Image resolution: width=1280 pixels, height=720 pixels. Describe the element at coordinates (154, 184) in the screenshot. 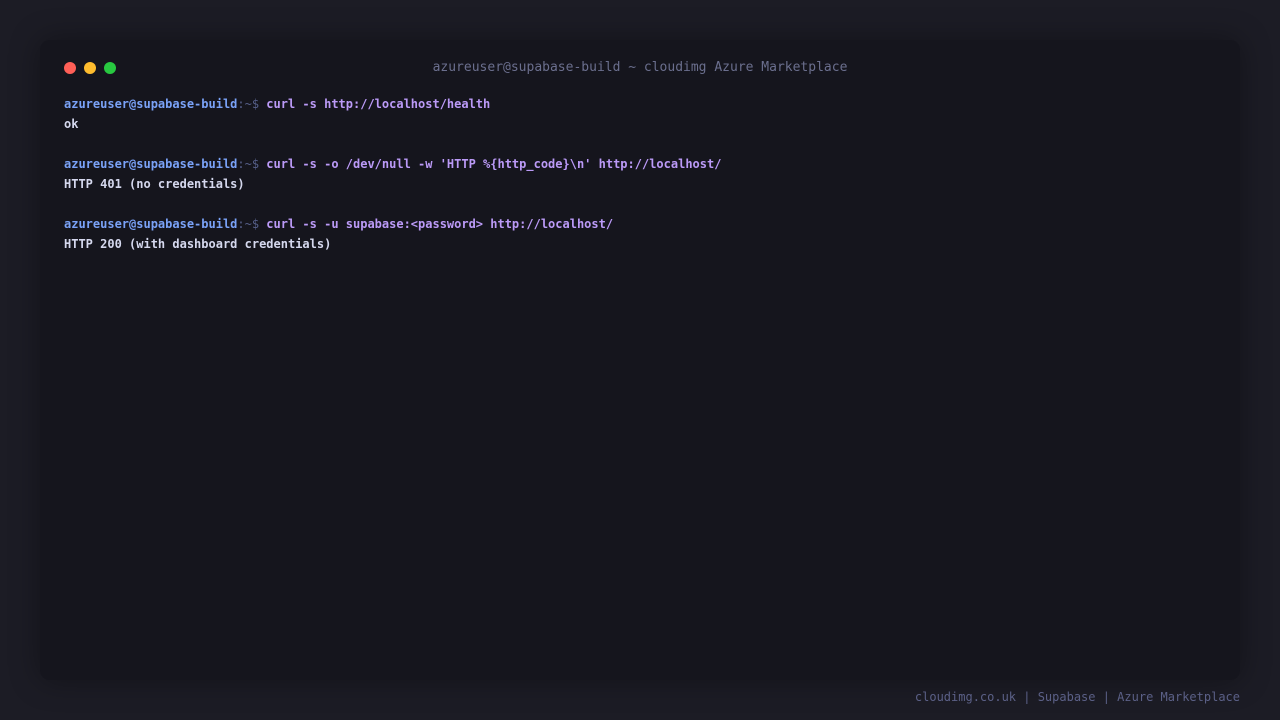

I see `command-output: HTTP 401 (no credentials)` at that location.